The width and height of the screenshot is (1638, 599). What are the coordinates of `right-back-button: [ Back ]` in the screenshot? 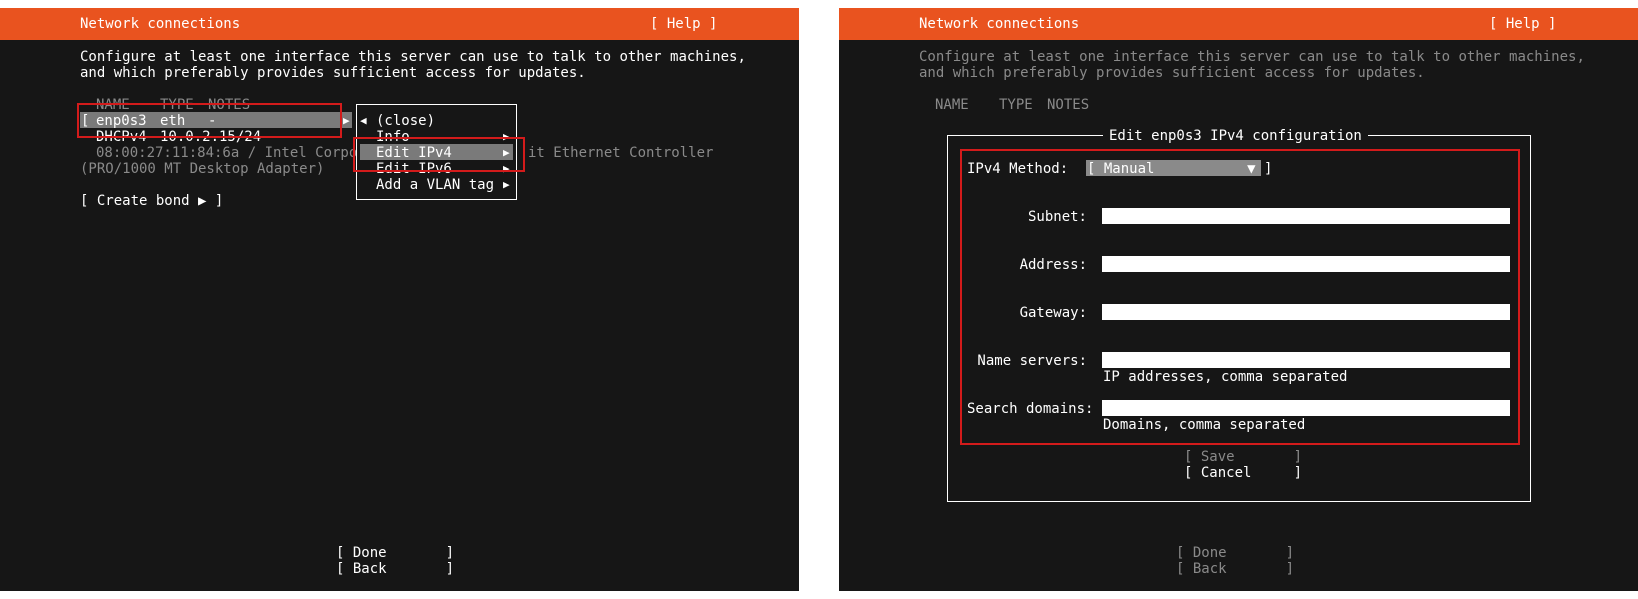 It's located at (1235, 569).